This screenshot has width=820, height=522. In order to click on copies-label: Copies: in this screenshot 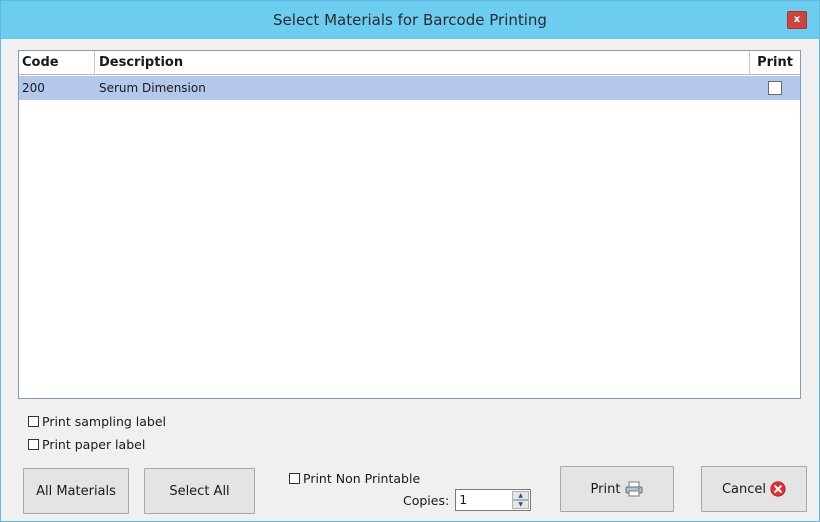, I will do `click(426, 500)`.